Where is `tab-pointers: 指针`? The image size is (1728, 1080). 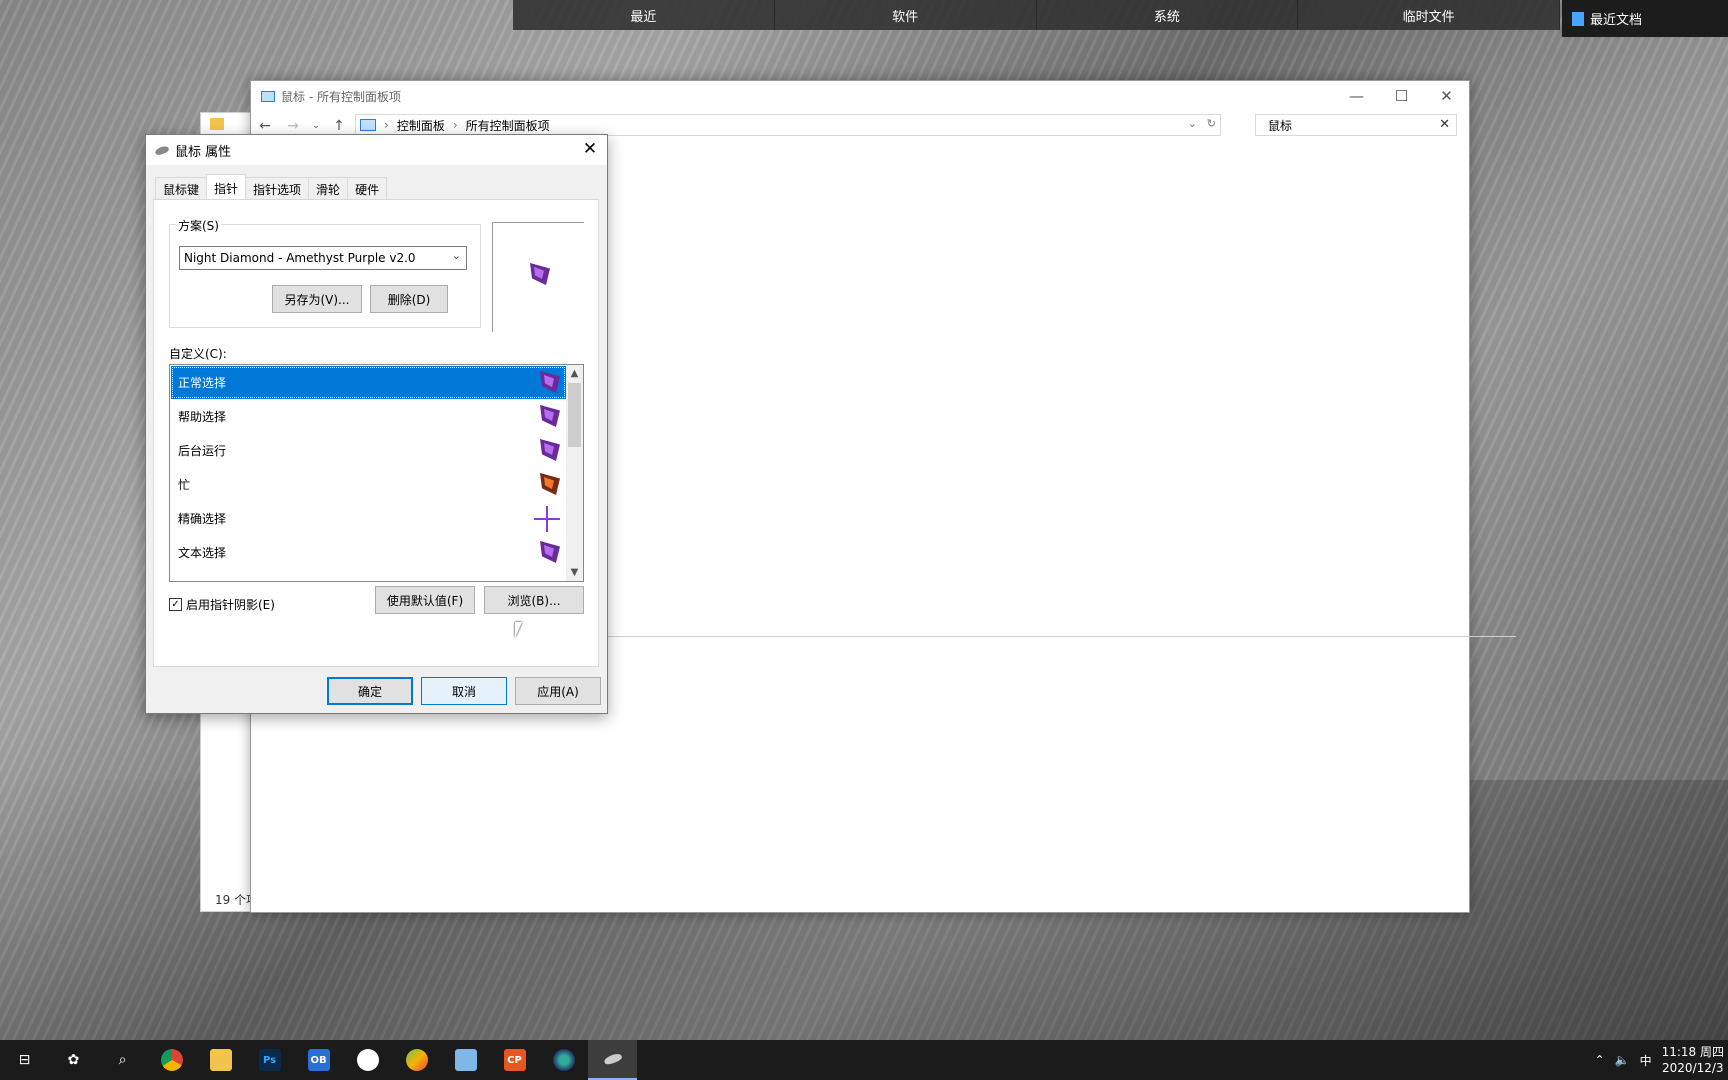
tab-pointers: 指针 is located at coordinates (226, 186).